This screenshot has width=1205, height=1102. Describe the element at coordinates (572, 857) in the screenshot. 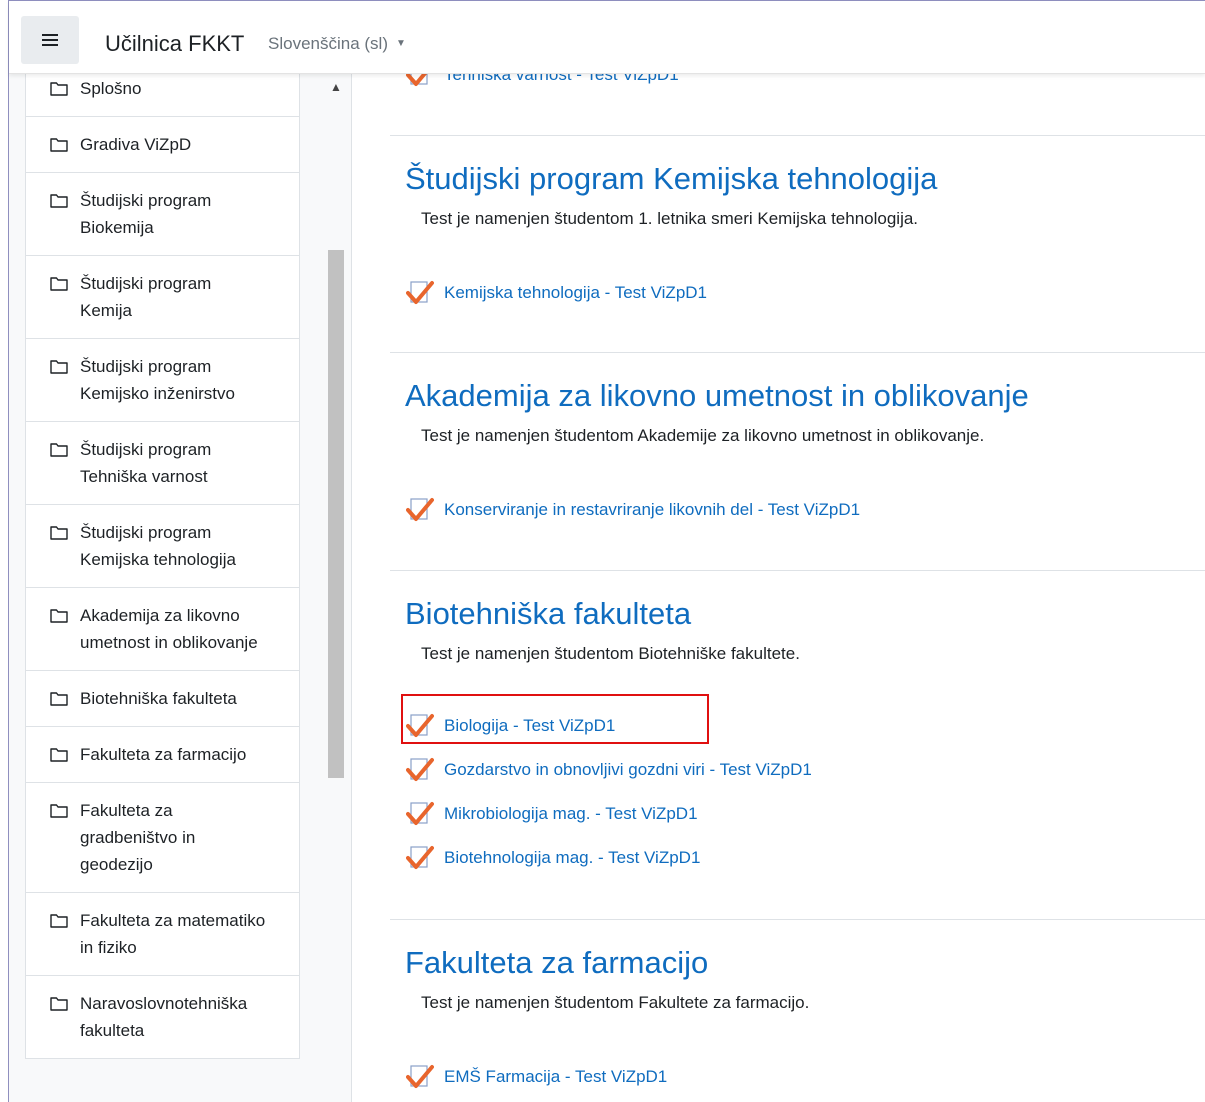

I see `activity-label: Biotehnologija mag. - Test ViZpD1` at that location.